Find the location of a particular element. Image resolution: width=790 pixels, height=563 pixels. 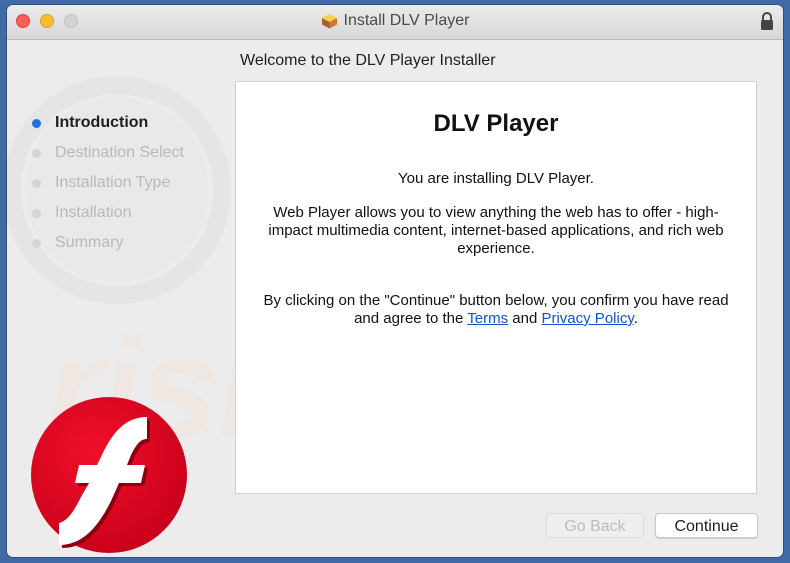

terms-link: Terms is located at coordinates (487, 318).